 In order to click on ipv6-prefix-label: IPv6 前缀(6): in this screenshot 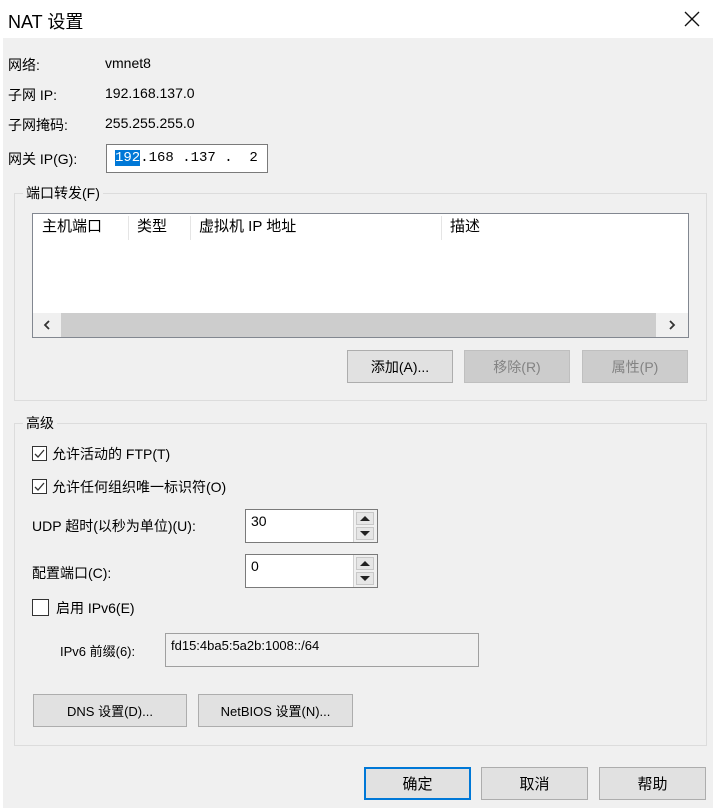, I will do `click(98, 651)`.